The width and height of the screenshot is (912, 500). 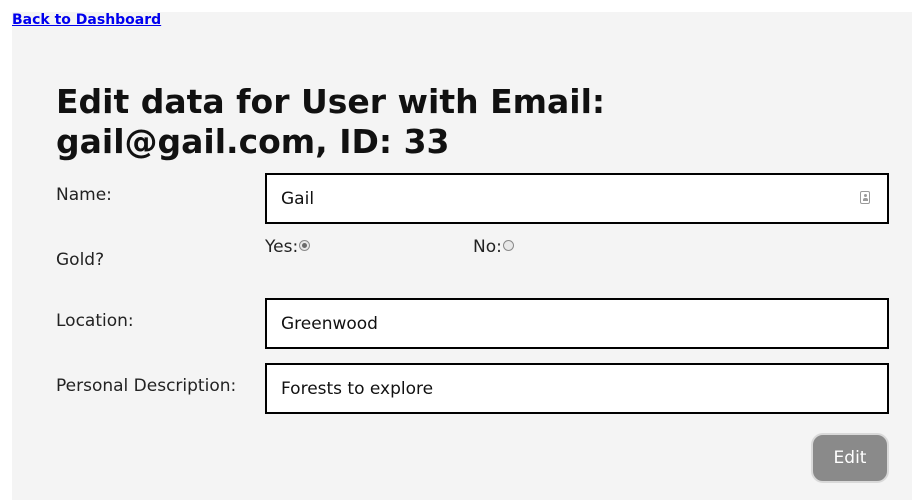 I want to click on gold-no-label: No:, so click(x=487, y=247).